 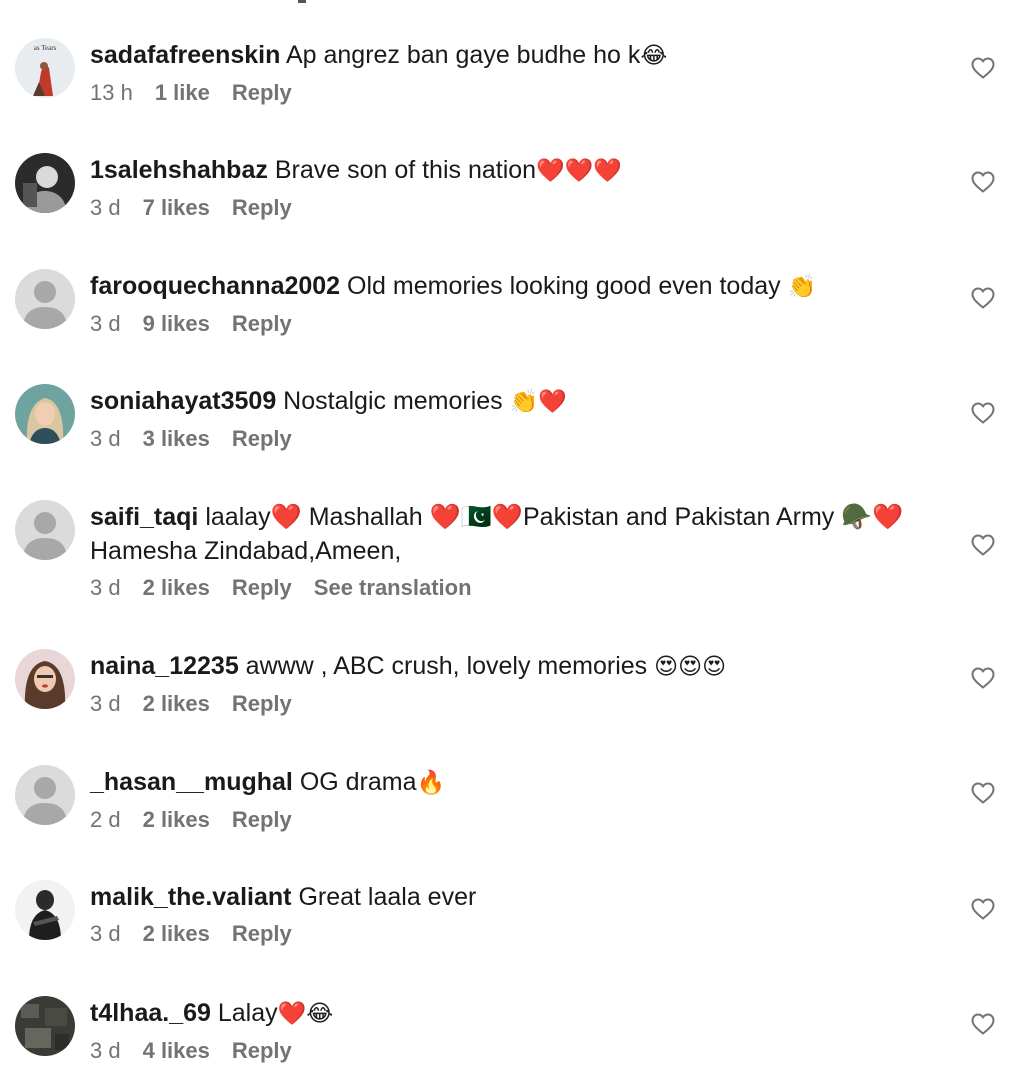 I want to click on comment-meta: 3 d 9 likes Reply, so click(x=512, y=324).